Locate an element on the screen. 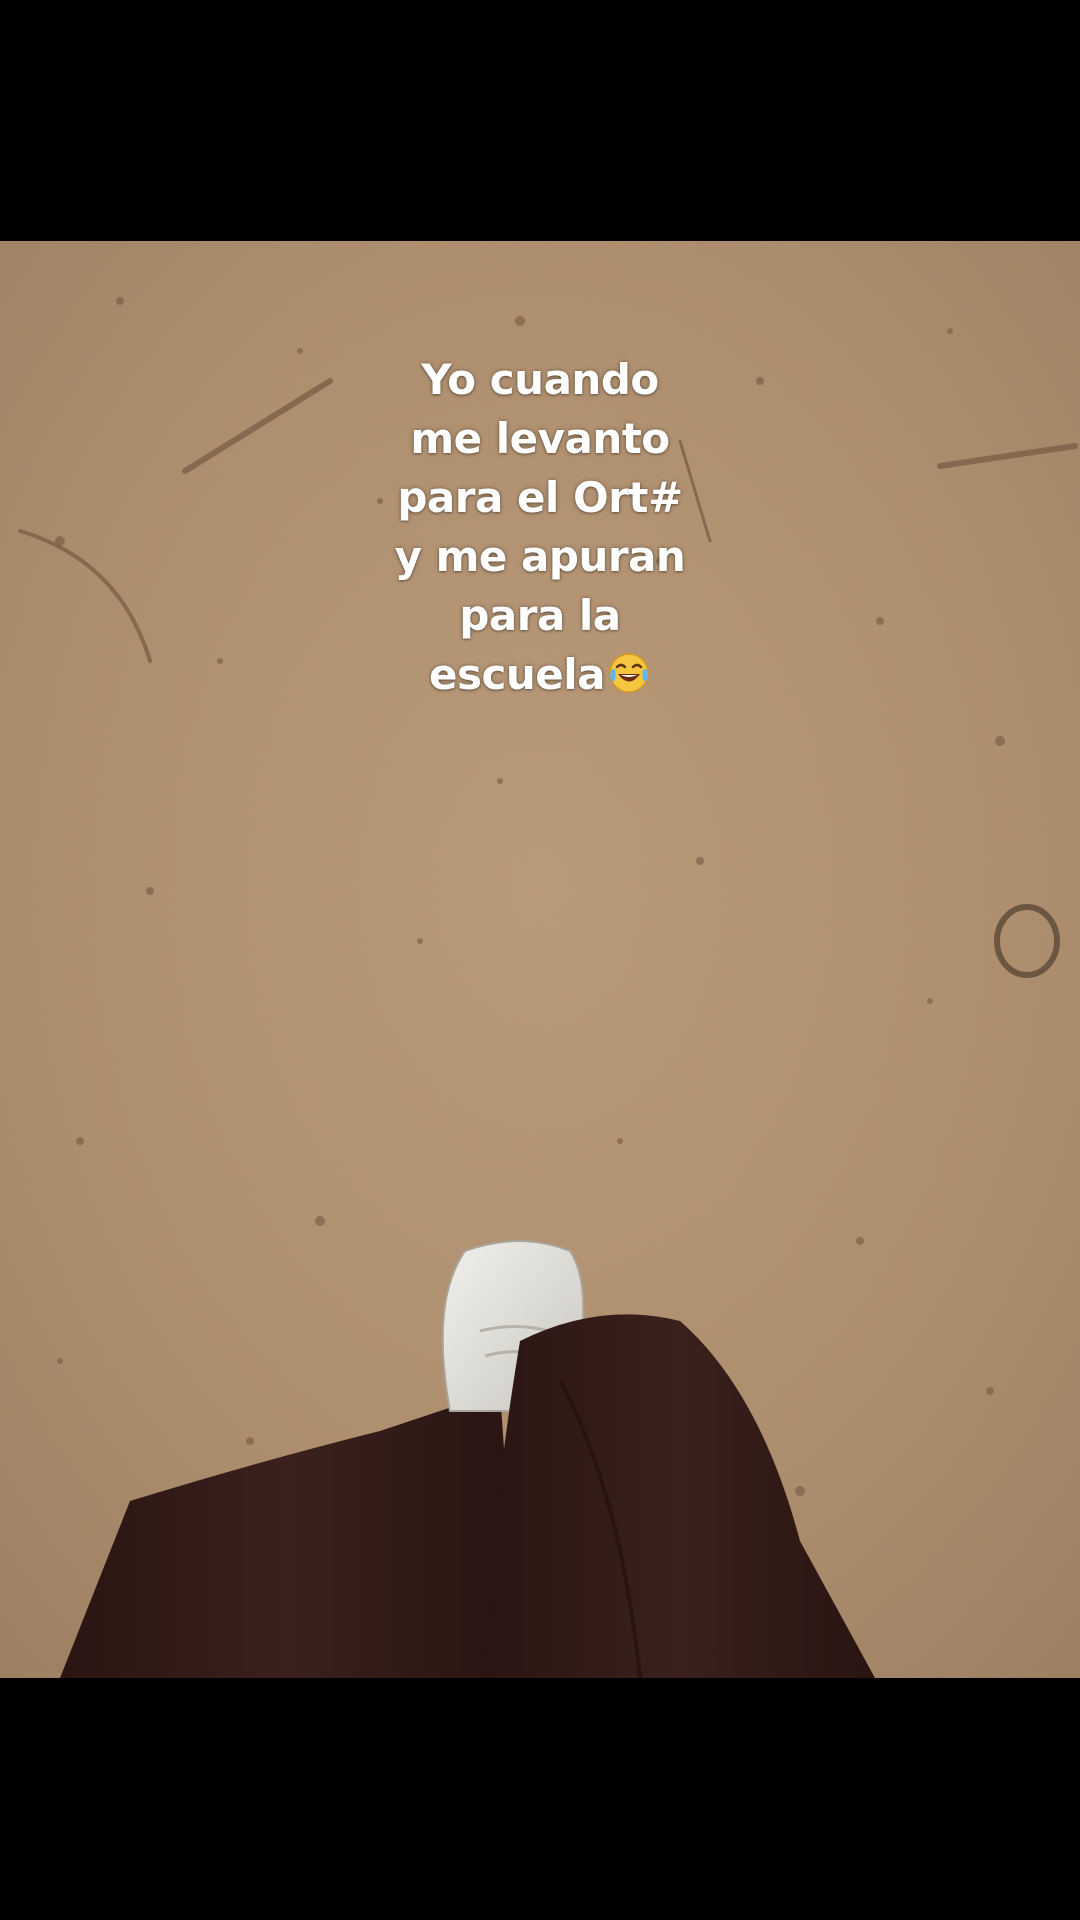  face-with-tears-of-joy-icon is located at coordinates (629, 673).